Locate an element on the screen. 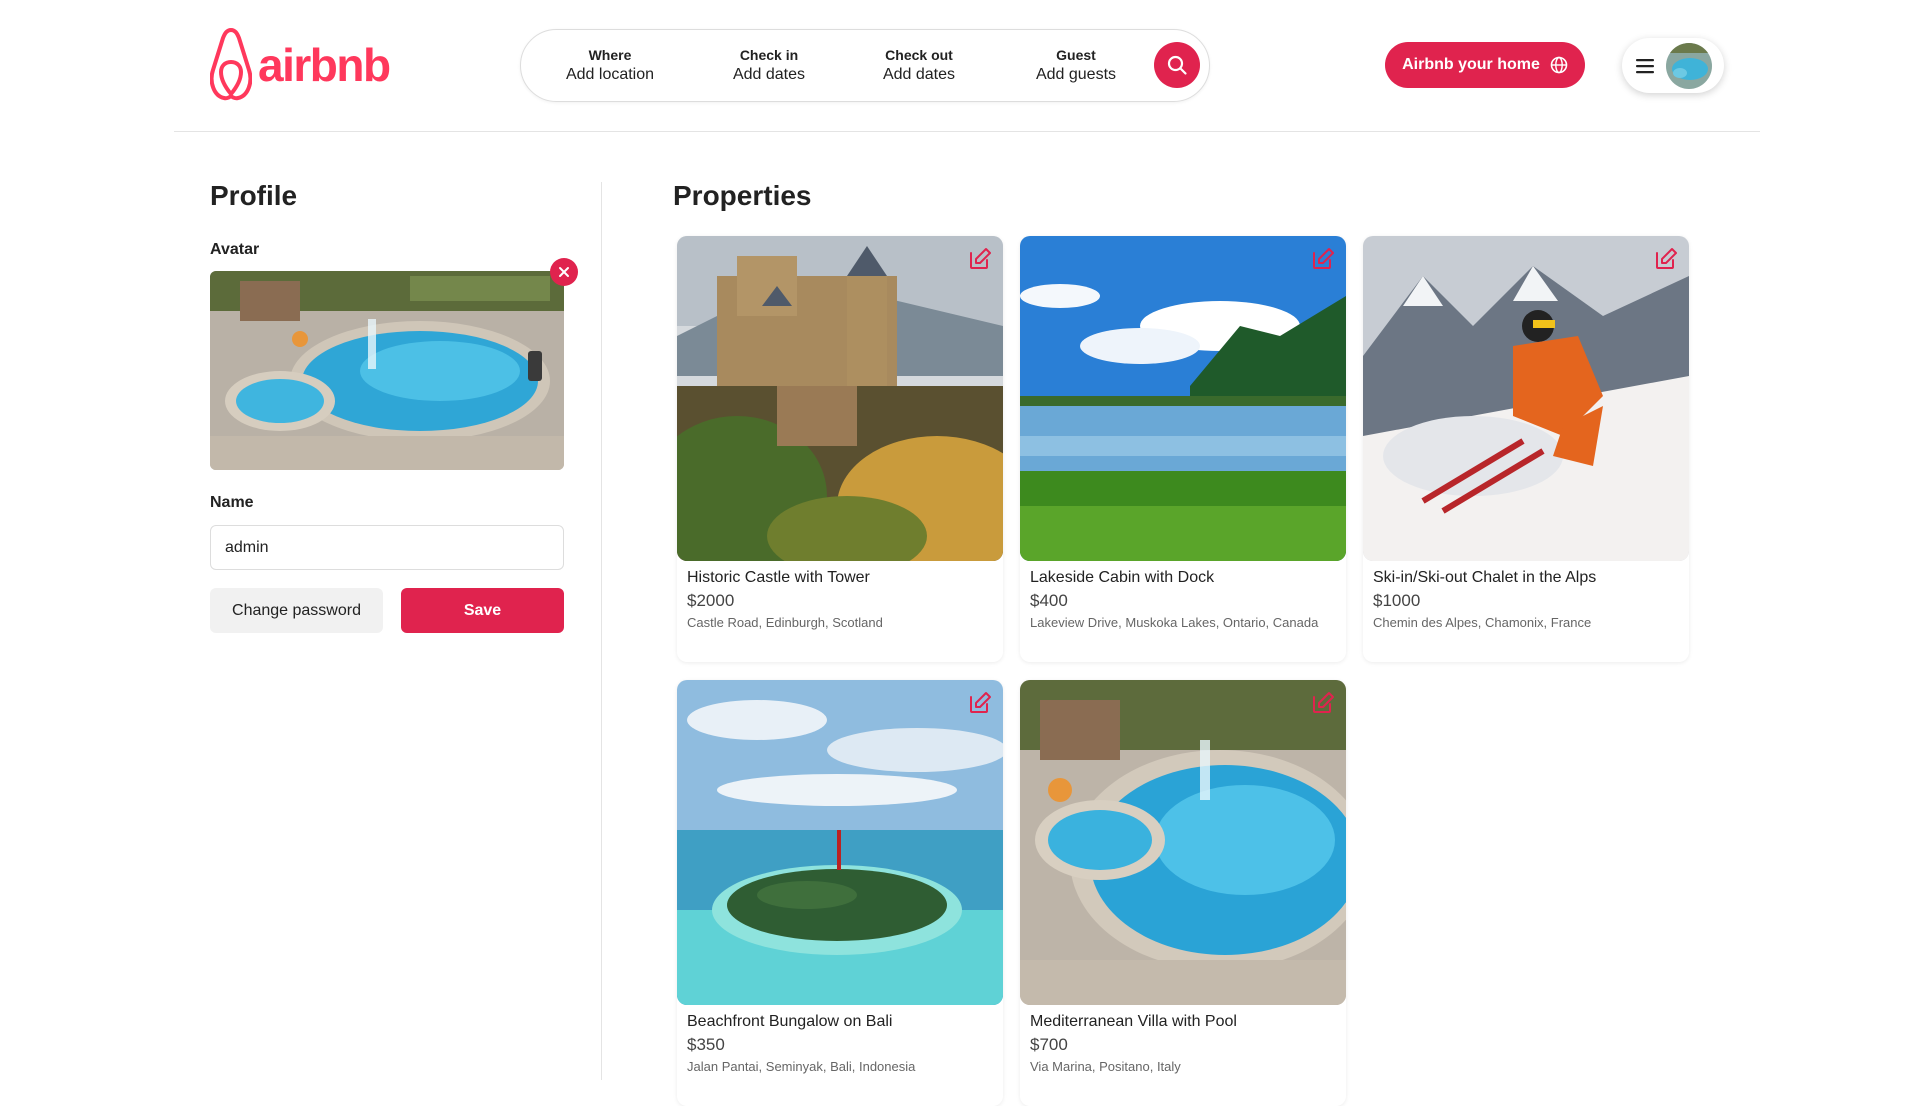  property-title: Mediterranean Villa with Pool is located at coordinates (1133, 1021).